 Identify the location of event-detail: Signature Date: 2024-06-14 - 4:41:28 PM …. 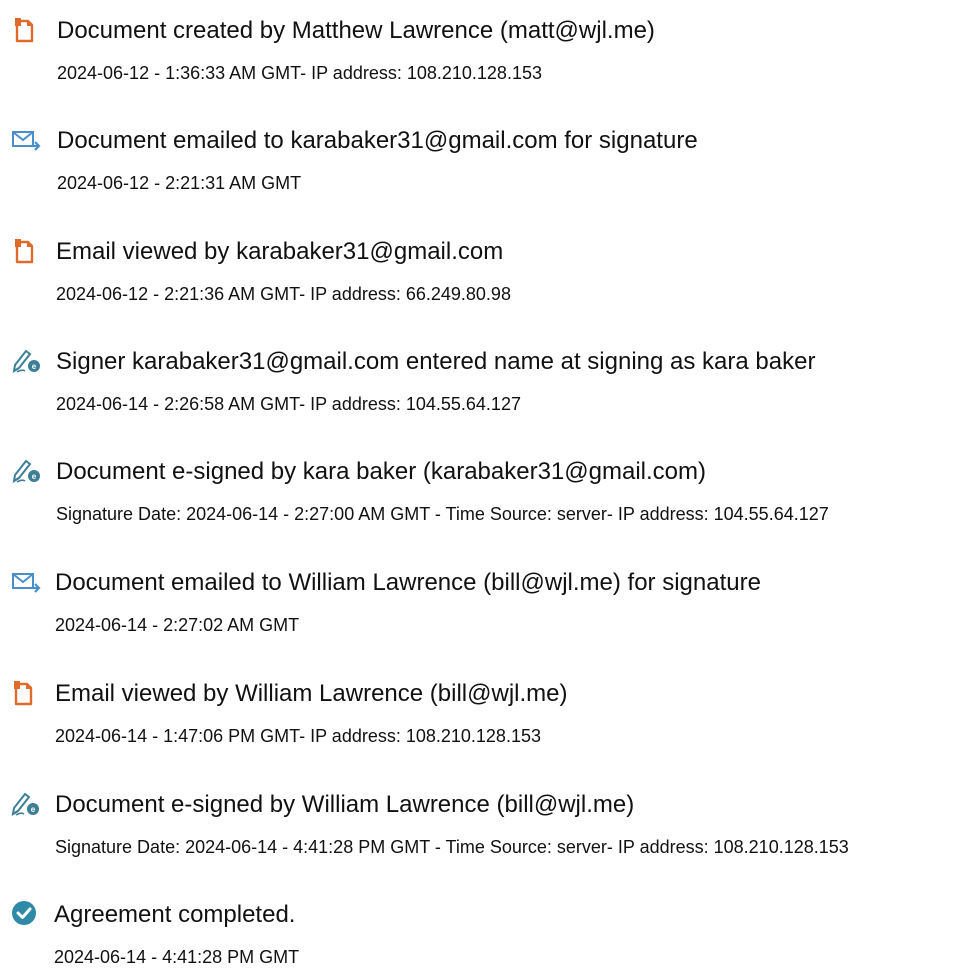
(452, 847).